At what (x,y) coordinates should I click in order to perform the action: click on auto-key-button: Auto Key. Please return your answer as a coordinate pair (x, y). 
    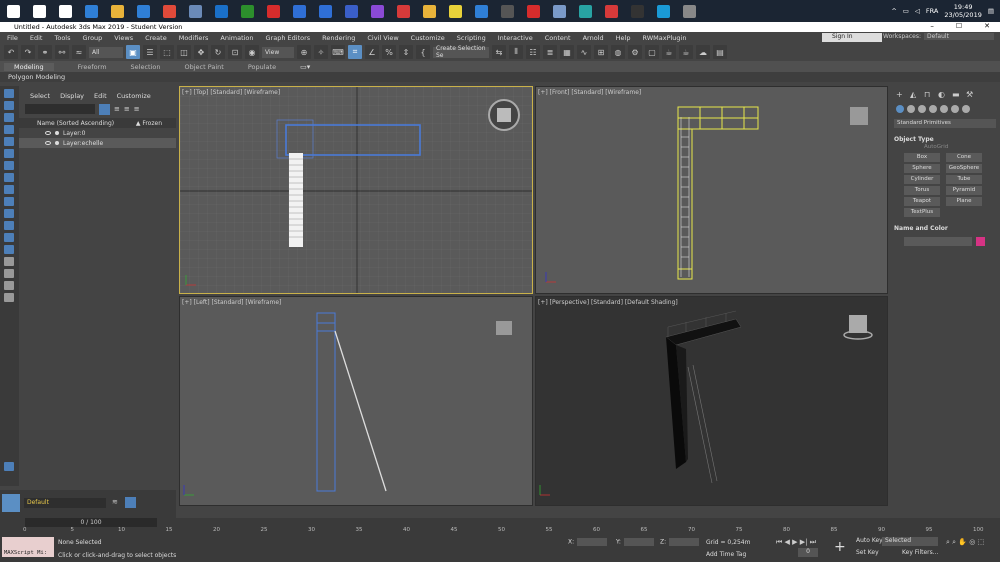
    Looking at the image, I should click on (869, 540).